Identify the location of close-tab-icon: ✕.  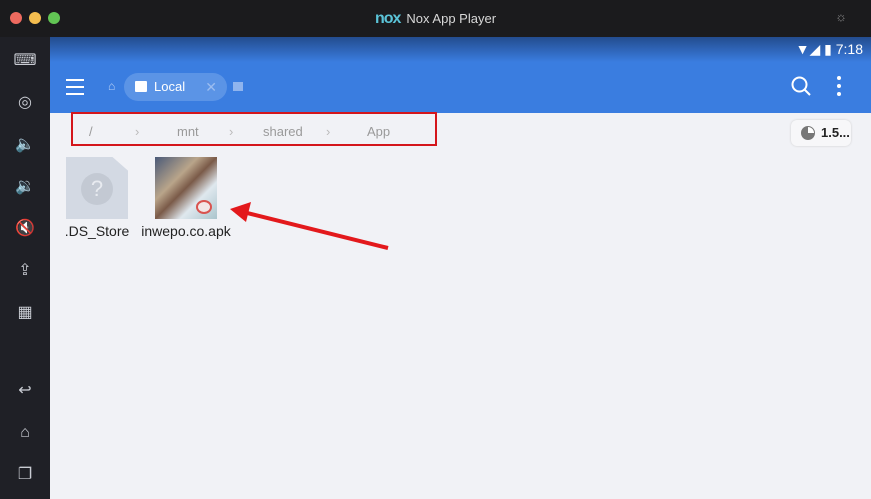
(211, 87).